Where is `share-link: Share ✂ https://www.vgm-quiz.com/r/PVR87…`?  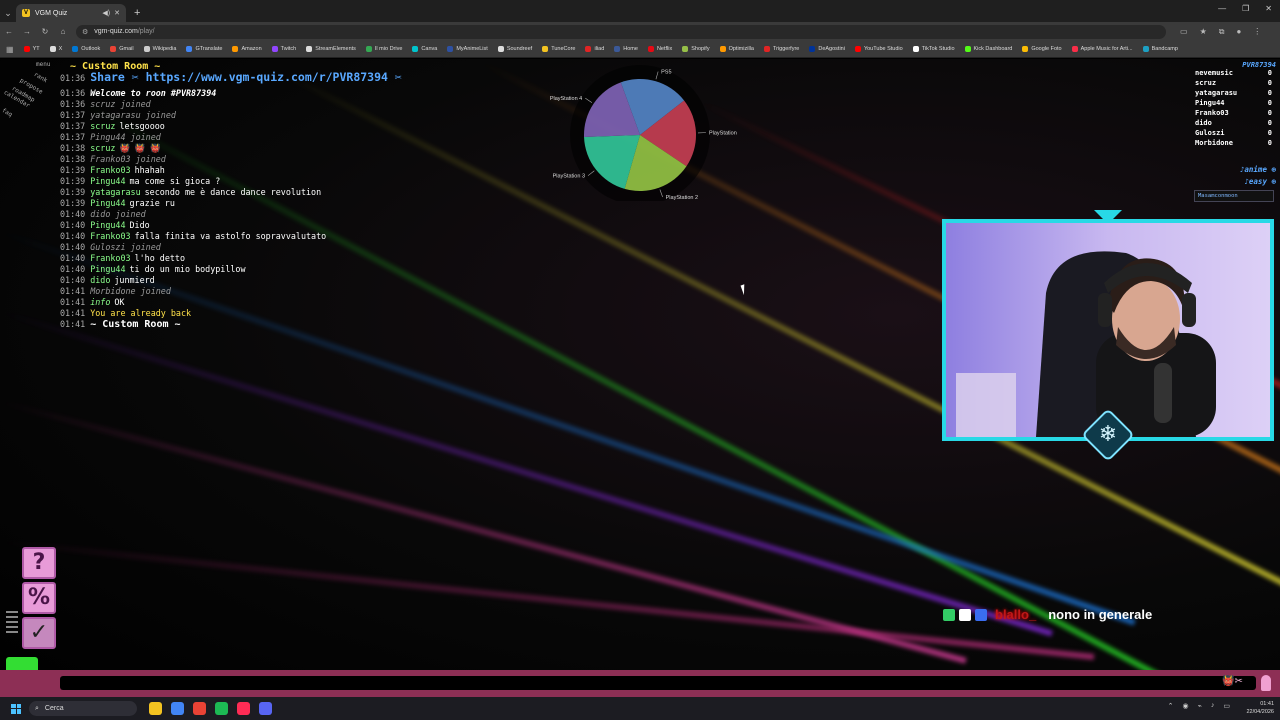
share-link: Share ✂ https://www.vgm-quiz.com/r/PVR87… is located at coordinates (246, 77).